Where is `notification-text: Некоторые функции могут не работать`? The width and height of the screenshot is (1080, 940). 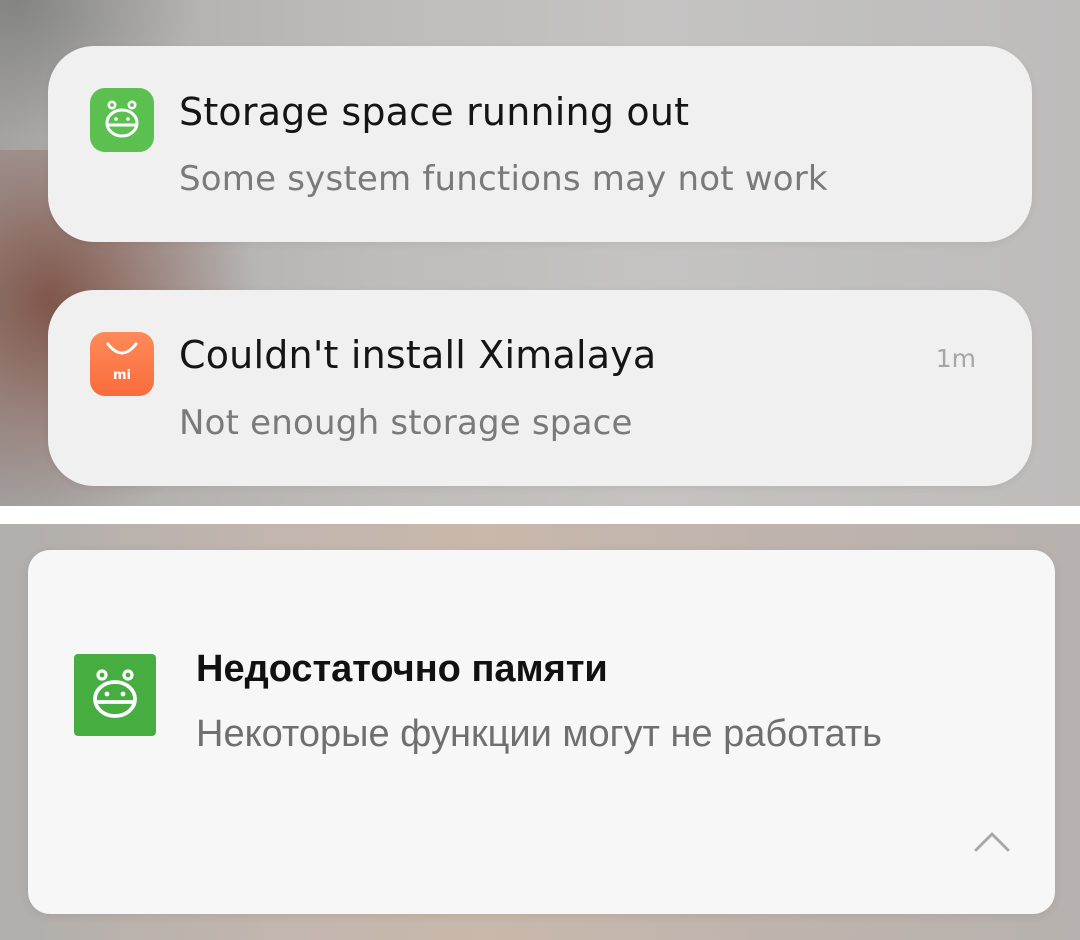 notification-text: Некоторые функции могут не работать is located at coordinates (539, 734).